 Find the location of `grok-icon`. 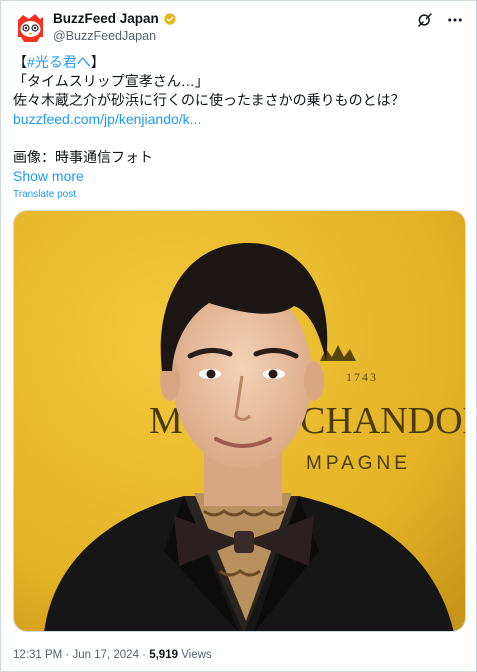

grok-icon is located at coordinates (425, 20).